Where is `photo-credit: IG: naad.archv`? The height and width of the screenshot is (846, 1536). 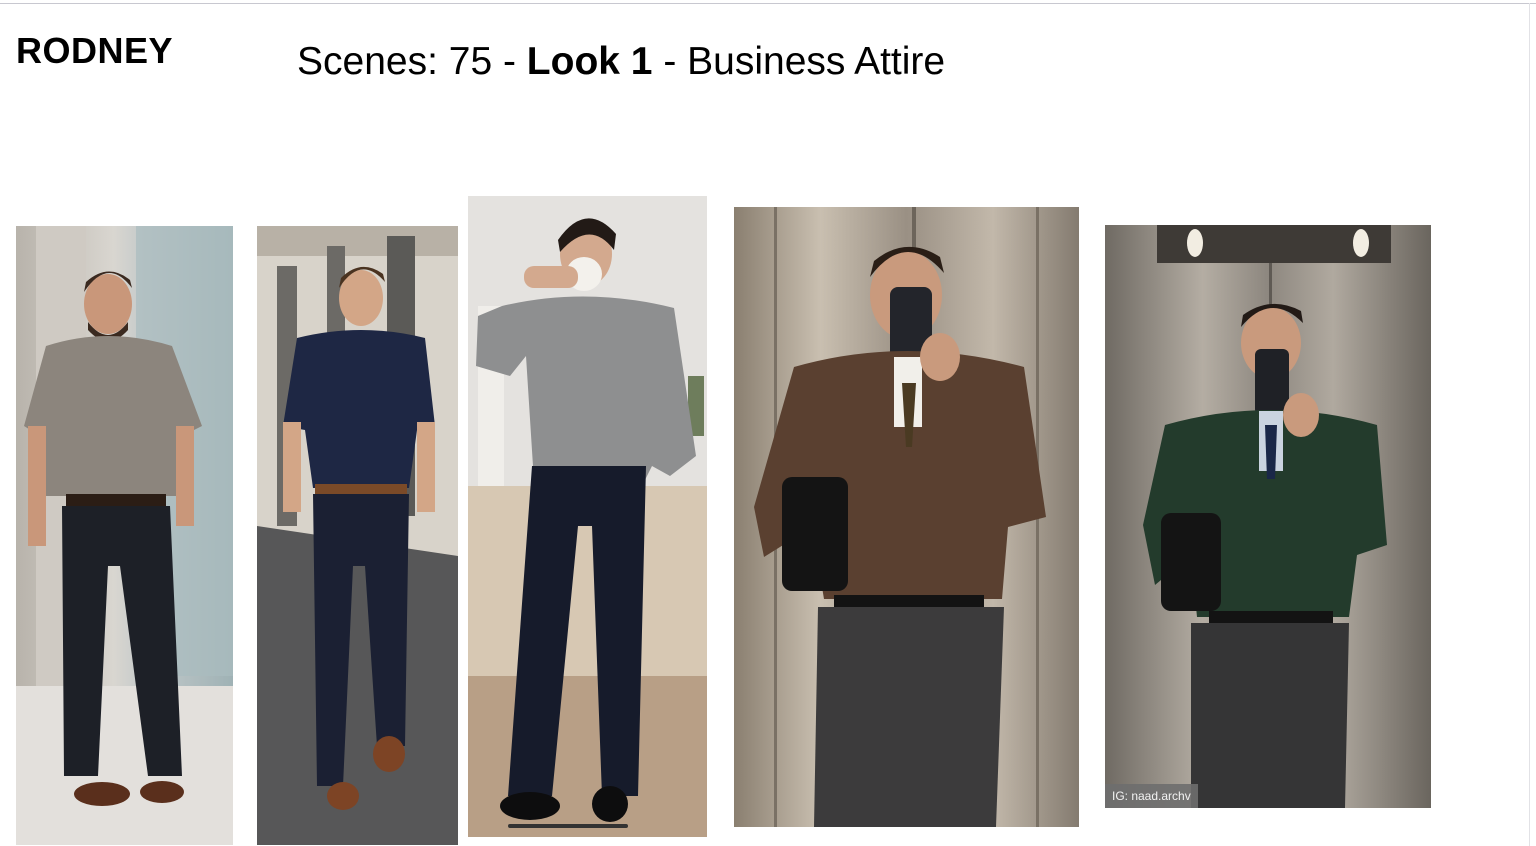 photo-credit: IG: naad.archv is located at coordinates (1151, 796).